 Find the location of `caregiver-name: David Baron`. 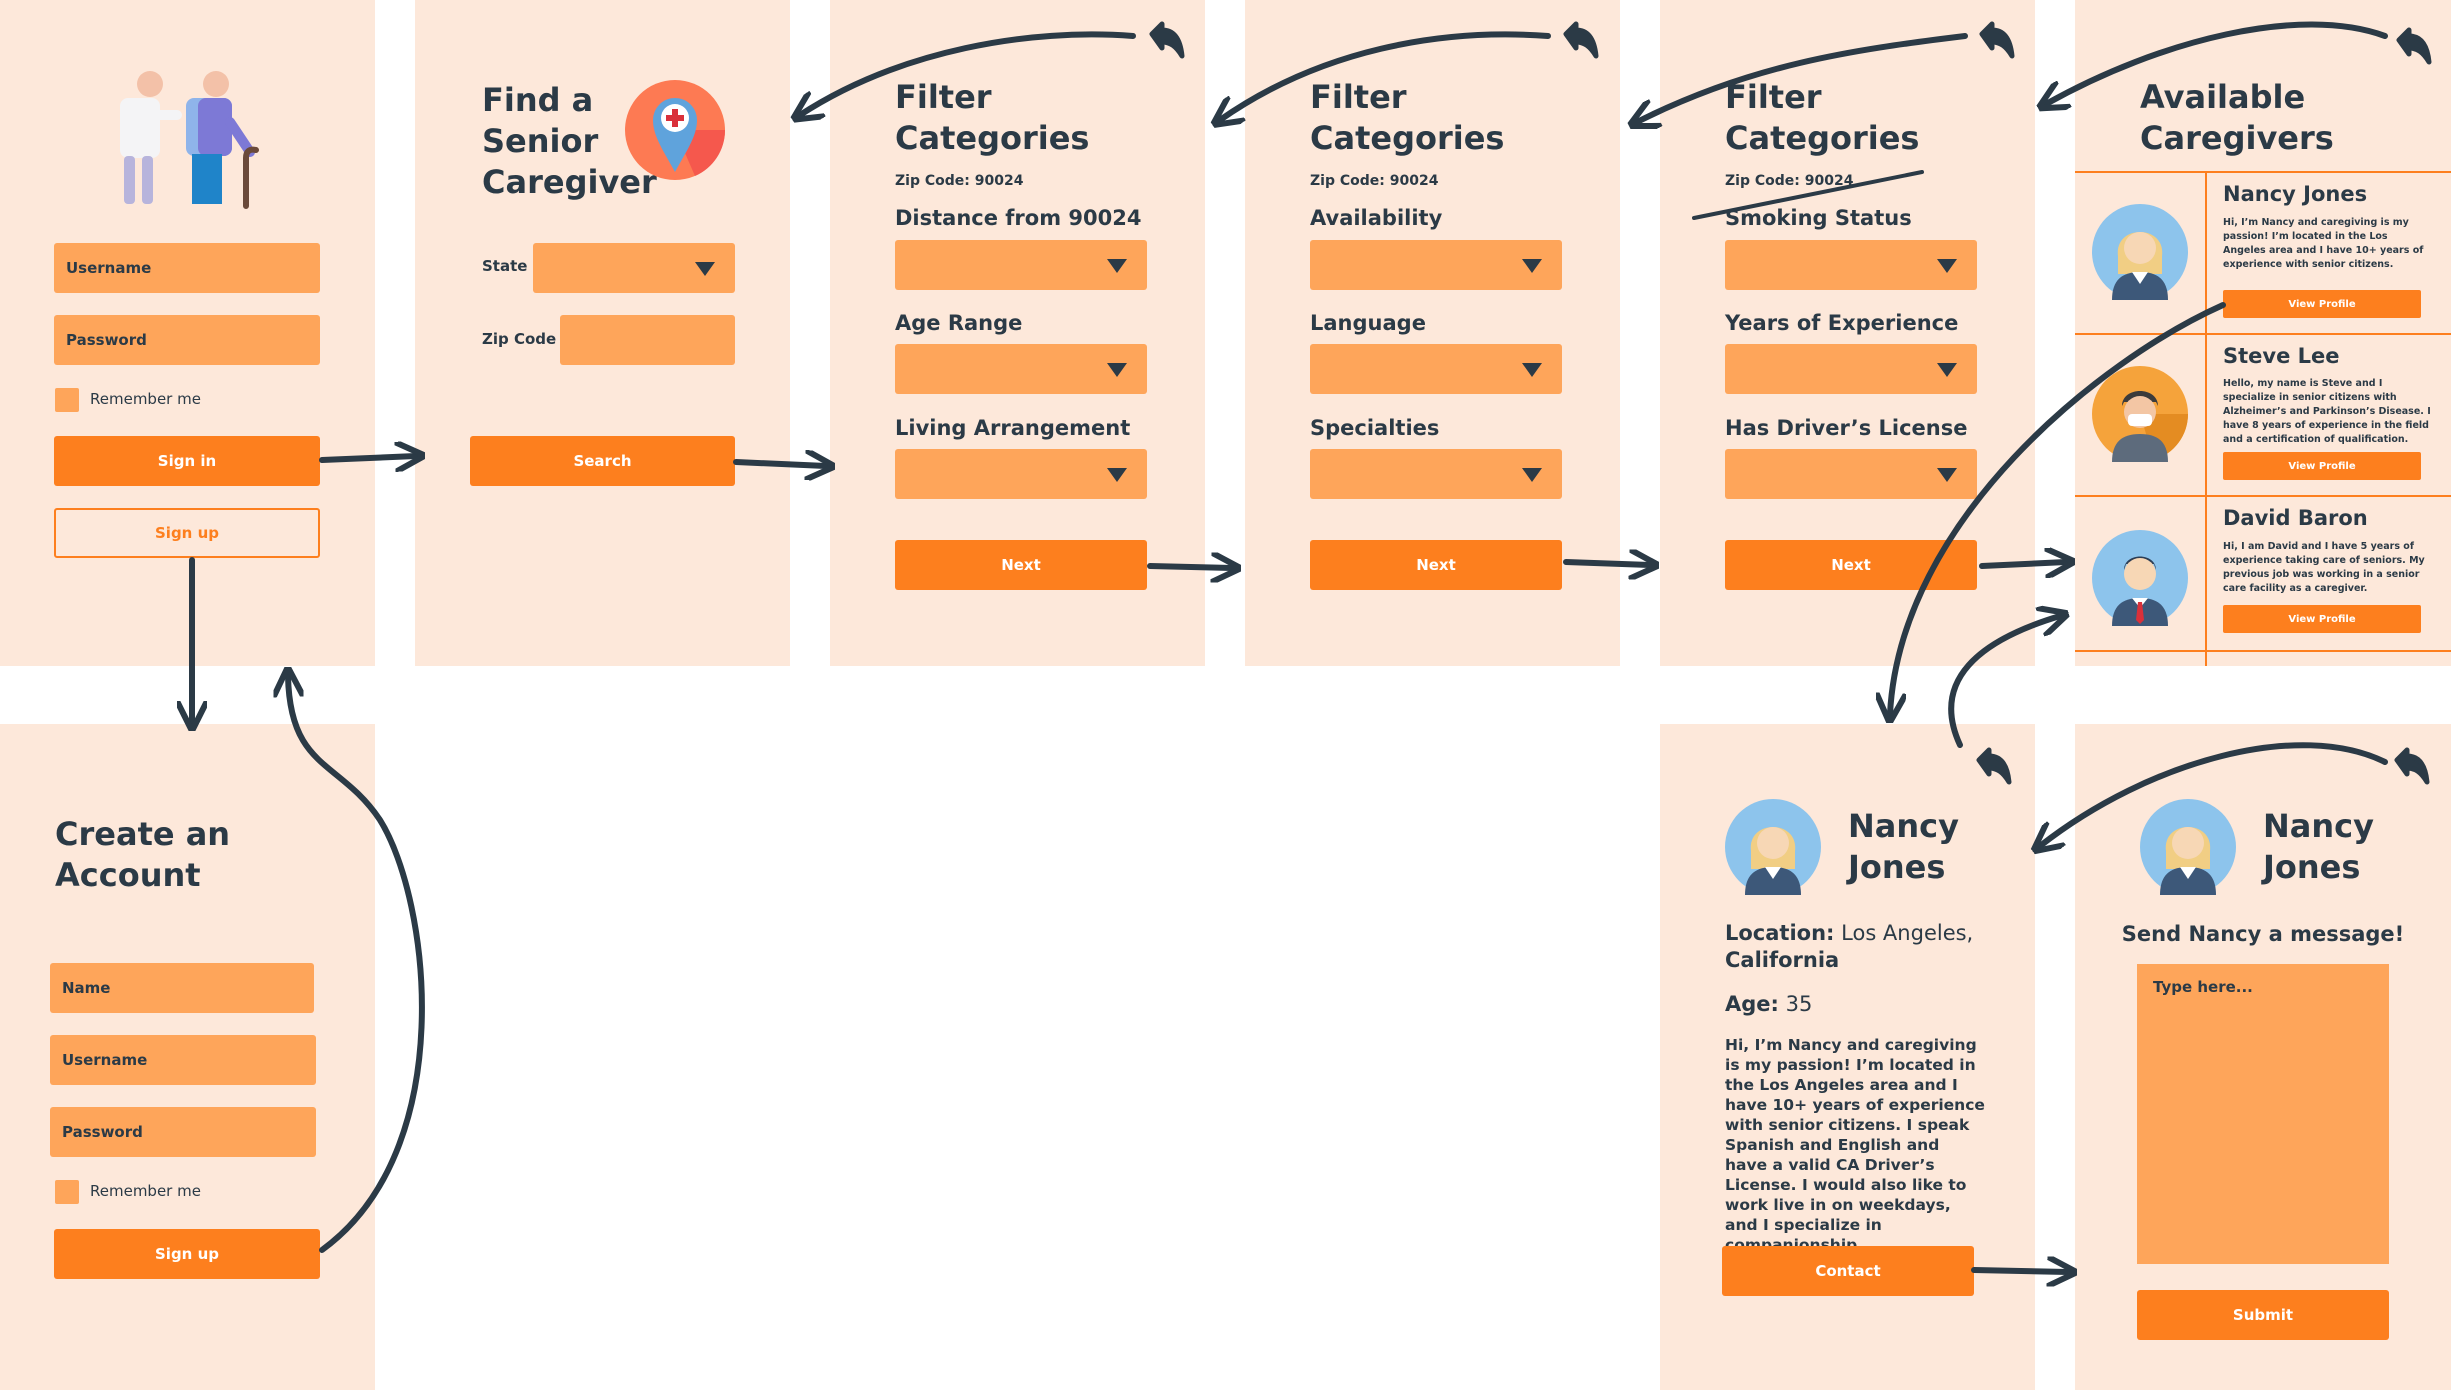

caregiver-name: David Baron is located at coordinates (2295, 518).